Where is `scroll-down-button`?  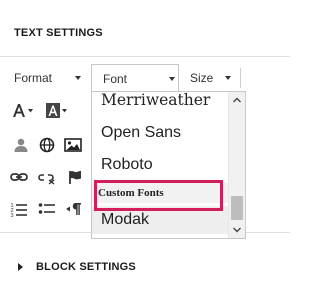
scroll-down-button is located at coordinates (237, 230).